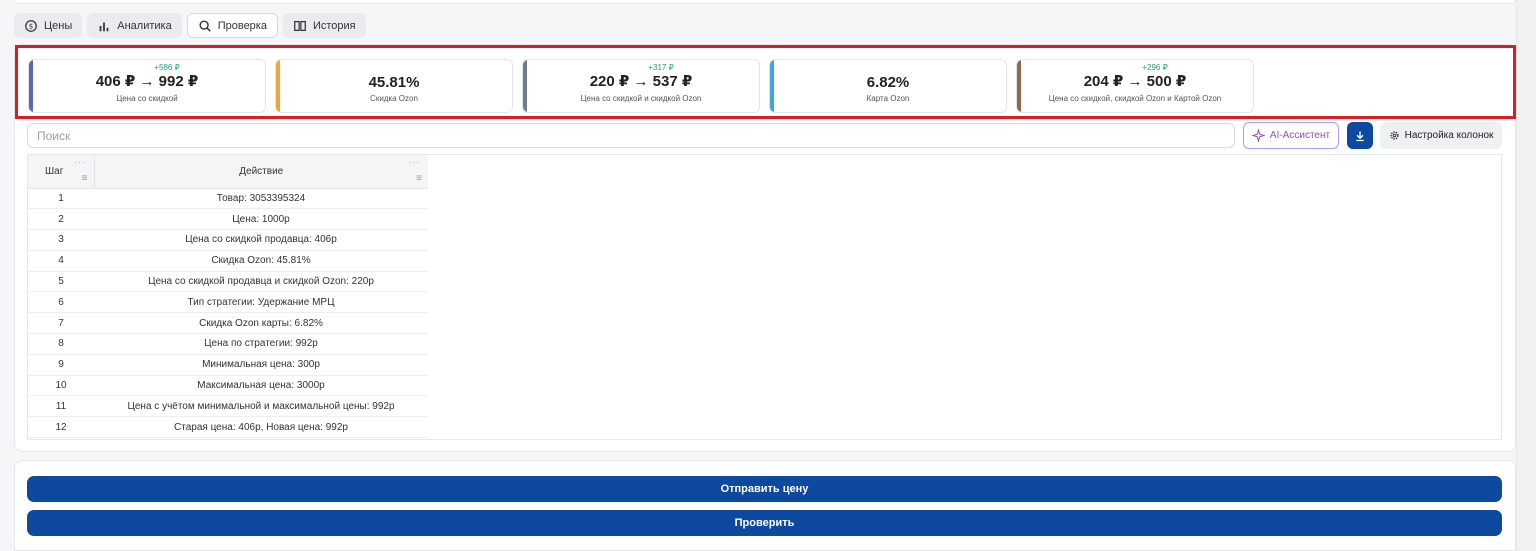 Image resolution: width=1536 pixels, height=551 pixels. I want to click on metric-value: 6.82%, so click(888, 82).